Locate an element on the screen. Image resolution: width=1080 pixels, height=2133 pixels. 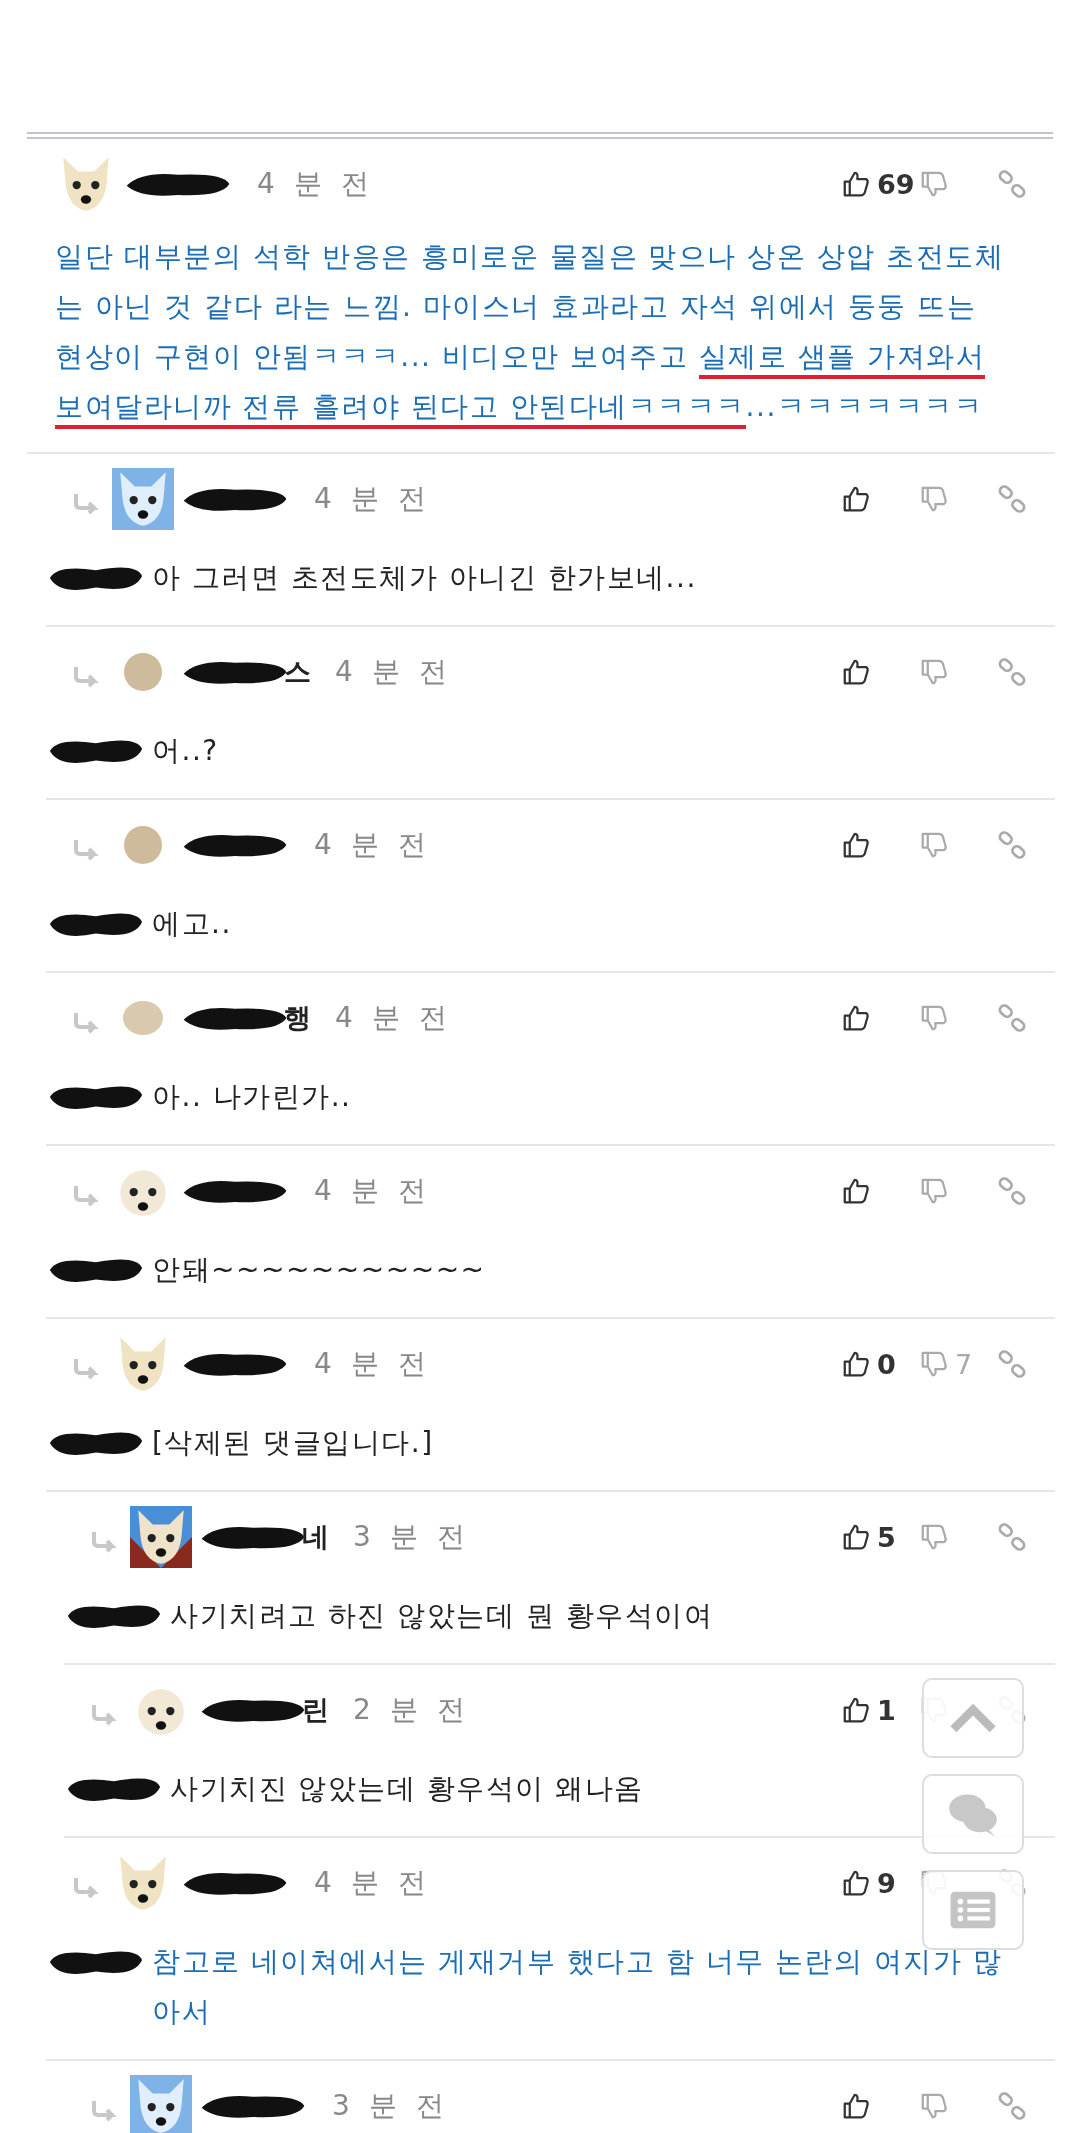
comment-text: 일단 대부분의 석학 반응은 흥미로운 물질은 맞으나 상온 상압 초전도체는 아닌 것 같다 라는 느낌. 마이스너 효과라고 자석 위에서 둥둥 뜨는 현상이 구현이 안됨ㅋㅋㅋ... 비디오만 보여주고 실제로 샘플 가져와서 보여달라니까 전류 흘려야 된다고 안된다네ㅋㅋㅋㅋ...ㅋㅋㅋㅋㅋㅋㅋ is located at coordinates (535, 332).